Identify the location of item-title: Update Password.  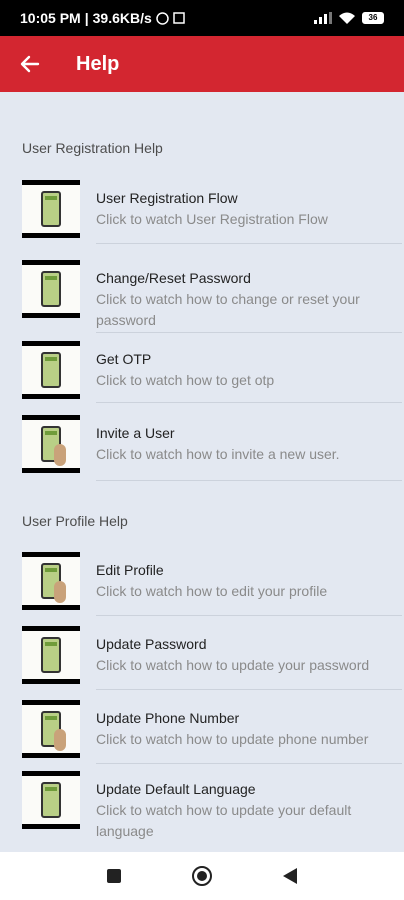
(151, 644).